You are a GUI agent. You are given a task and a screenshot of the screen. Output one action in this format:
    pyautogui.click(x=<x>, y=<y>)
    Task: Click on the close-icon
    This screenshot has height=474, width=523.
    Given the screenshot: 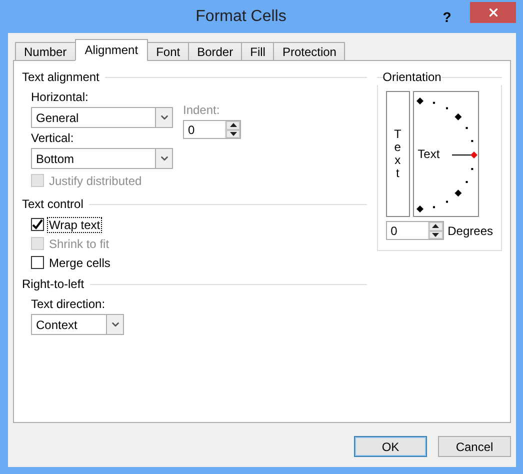 What is the action you would take?
    pyautogui.click(x=493, y=12)
    